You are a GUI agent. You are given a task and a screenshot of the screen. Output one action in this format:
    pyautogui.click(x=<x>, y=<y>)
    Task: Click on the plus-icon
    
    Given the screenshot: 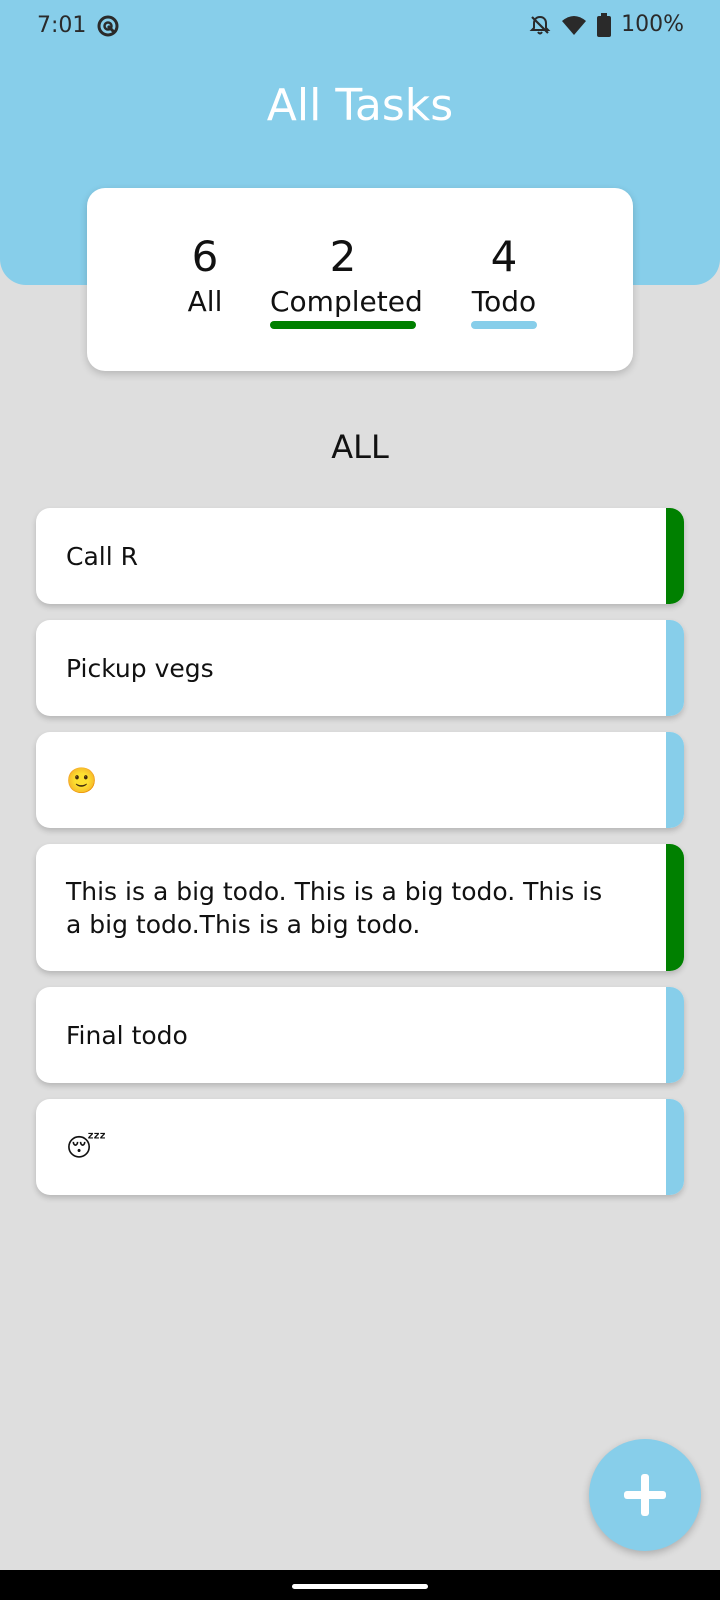 What is the action you would take?
    pyautogui.click(x=645, y=1495)
    